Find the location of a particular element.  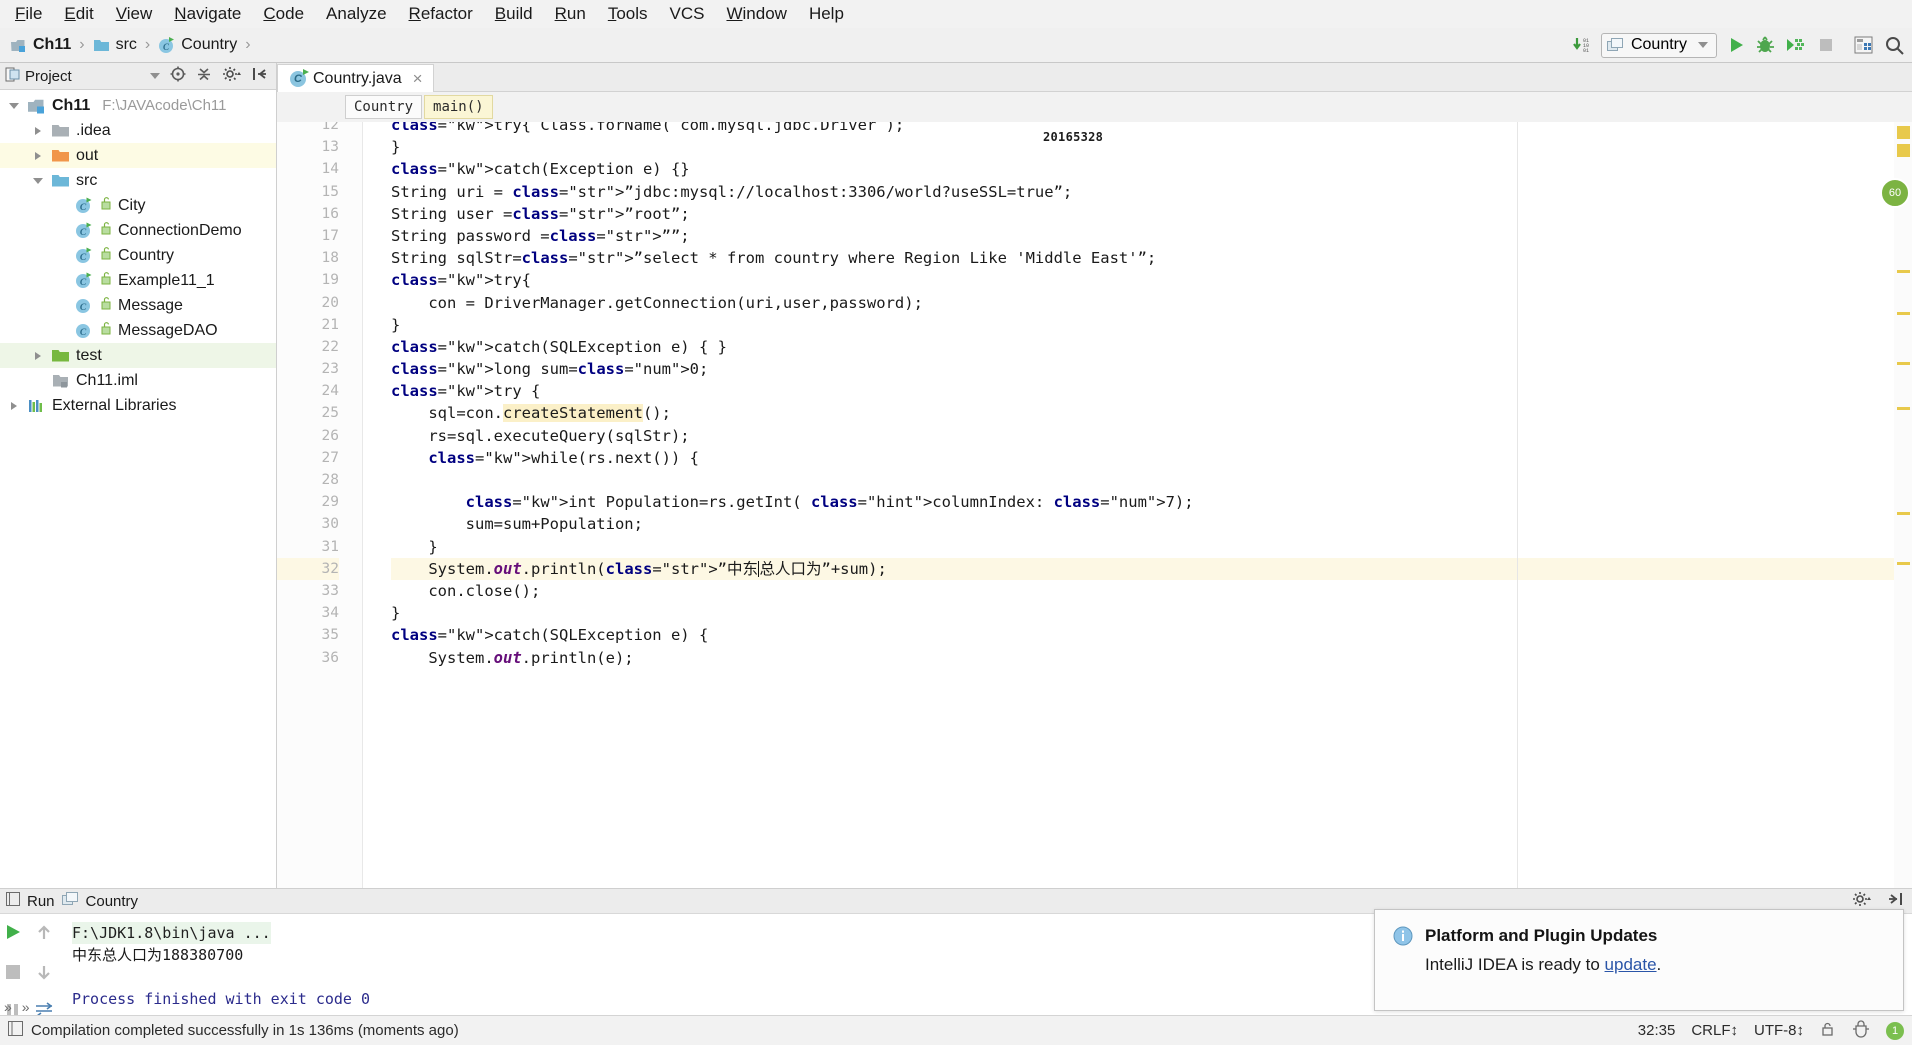

code-line is located at coordinates (1151, 480).